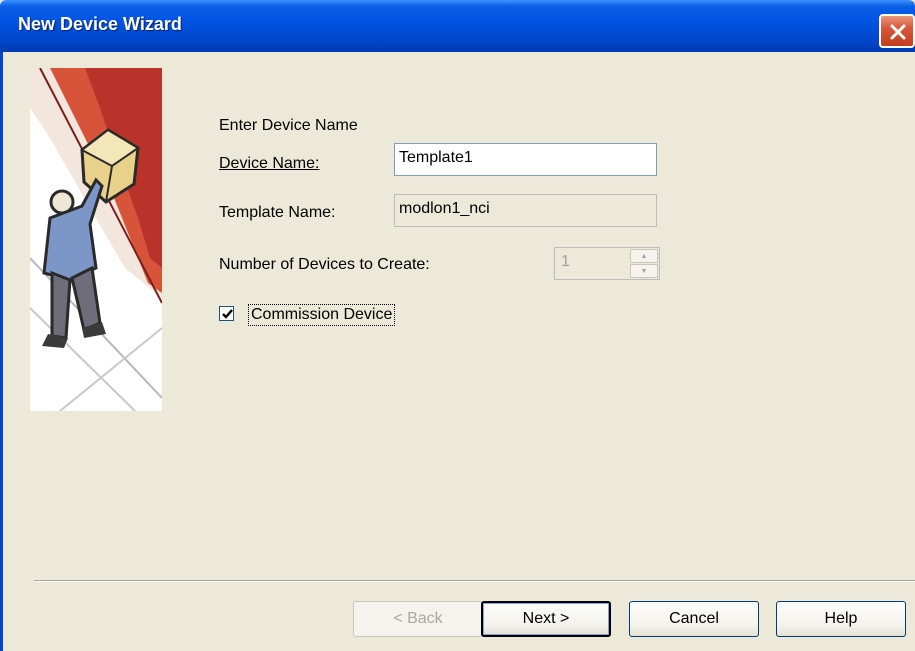 Image resolution: width=915 pixels, height=651 pixels. I want to click on window-title: New Device Wizard, so click(100, 24).